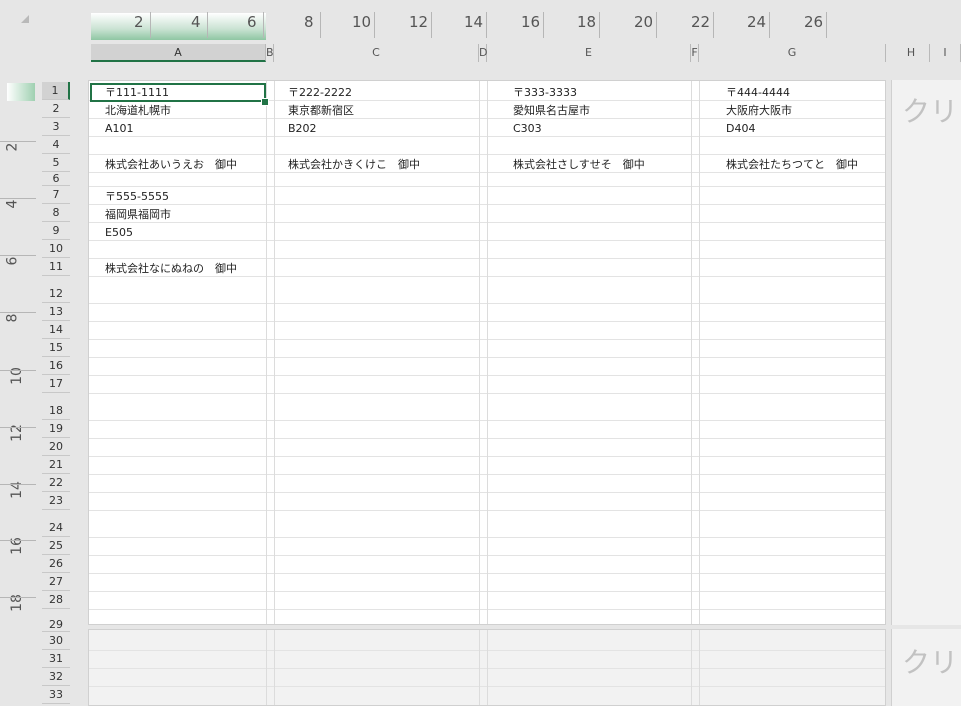 The width and height of the screenshot is (961, 706). What do you see at coordinates (545, 93) in the screenshot?
I see `cell-e1: 〒333-3333` at bounding box center [545, 93].